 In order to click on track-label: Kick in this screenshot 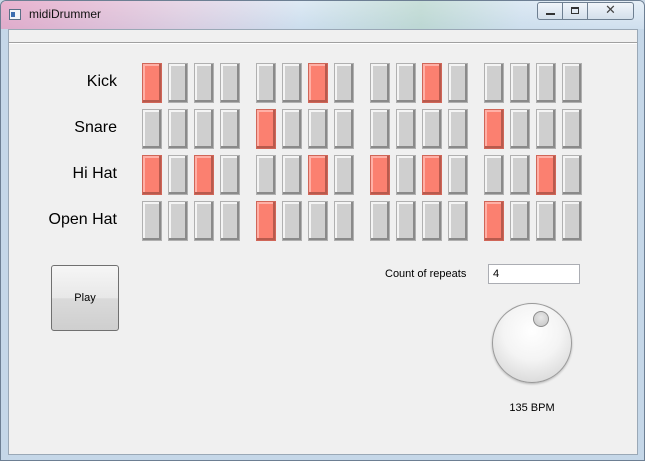, I will do `click(101, 81)`.